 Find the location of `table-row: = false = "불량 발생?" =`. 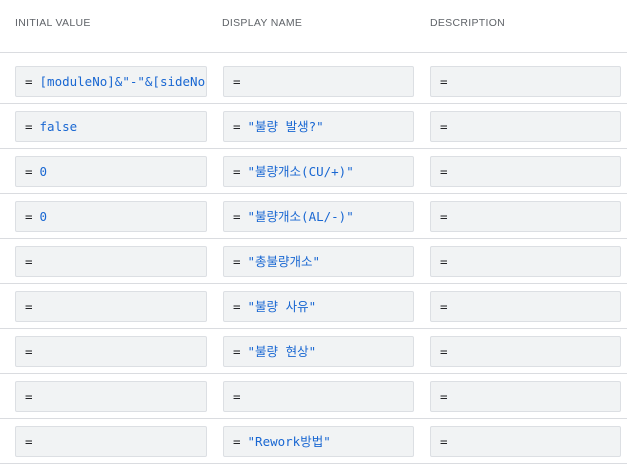

table-row: = false = "불량 발생?" = is located at coordinates (313, 126).